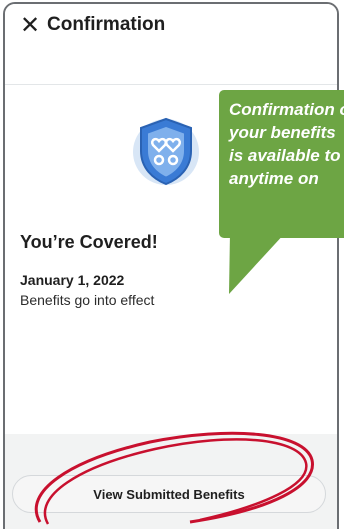  What do you see at coordinates (171, 44) in the screenshot?
I see `app-header: ✕ Confirmation` at bounding box center [171, 44].